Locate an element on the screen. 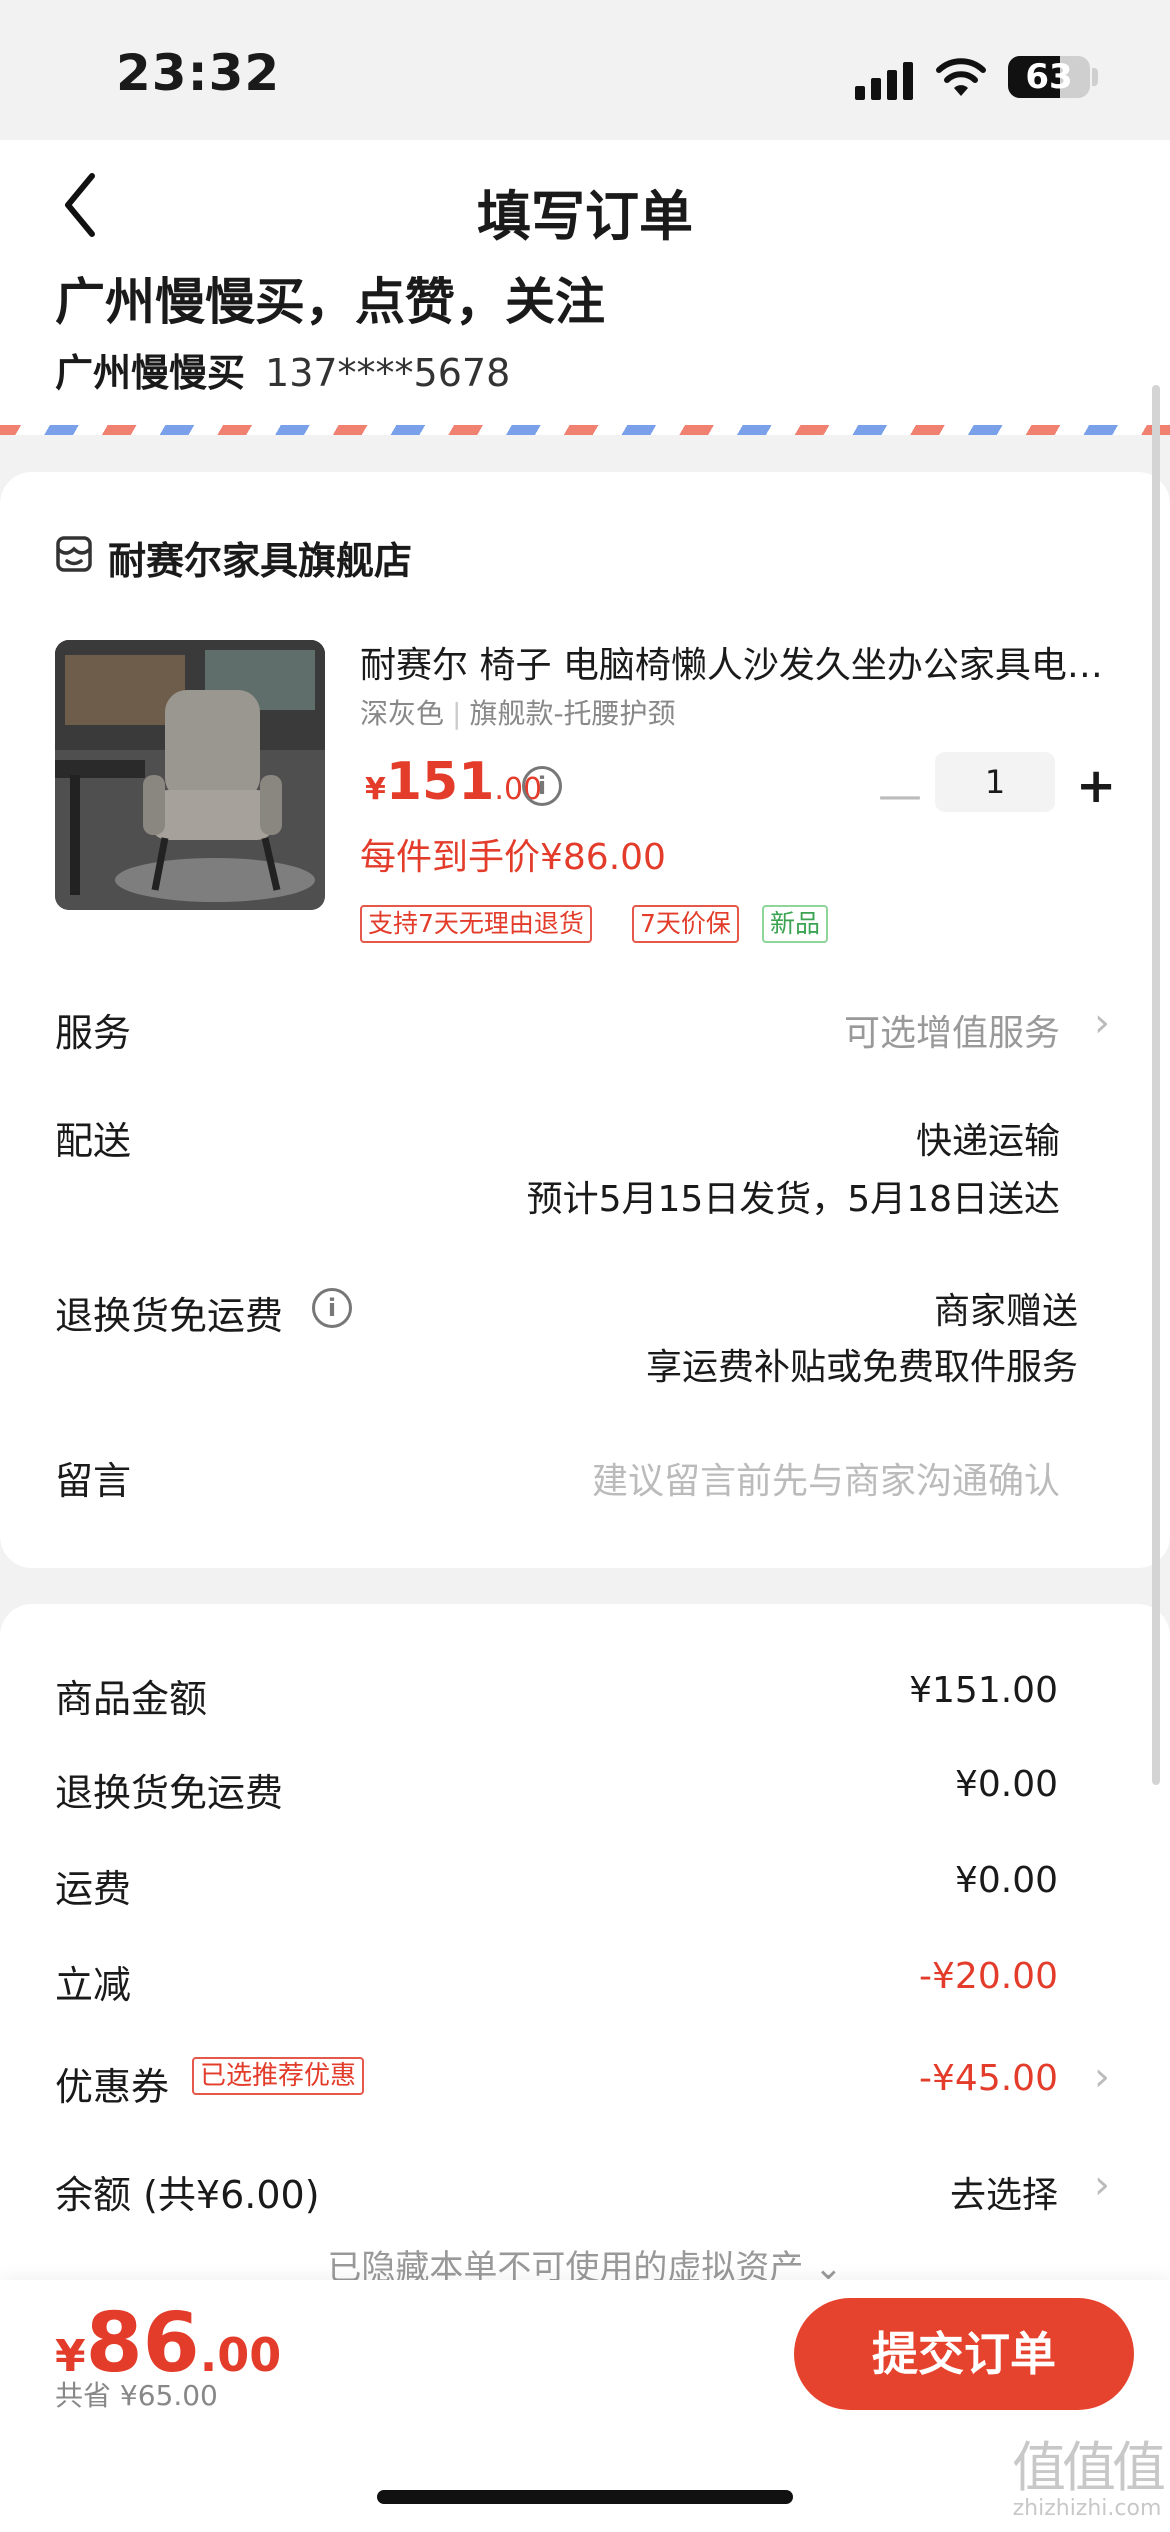  address-contact: 广州慢慢买 137****5678 is located at coordinates (282, 369).